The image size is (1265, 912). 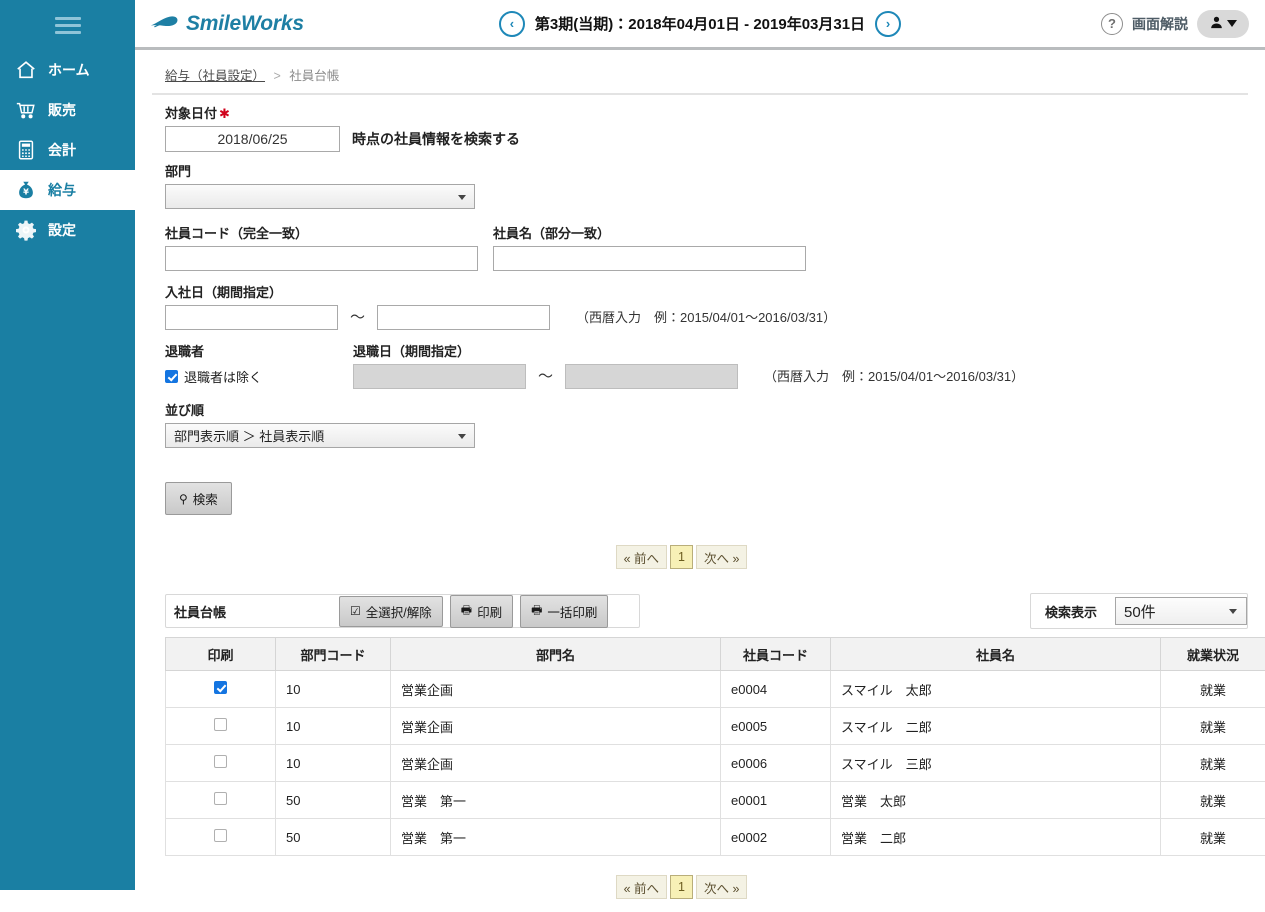 I want to click on sidebar-item-payroll: ¥ 給与, so click(x=67, y=190).